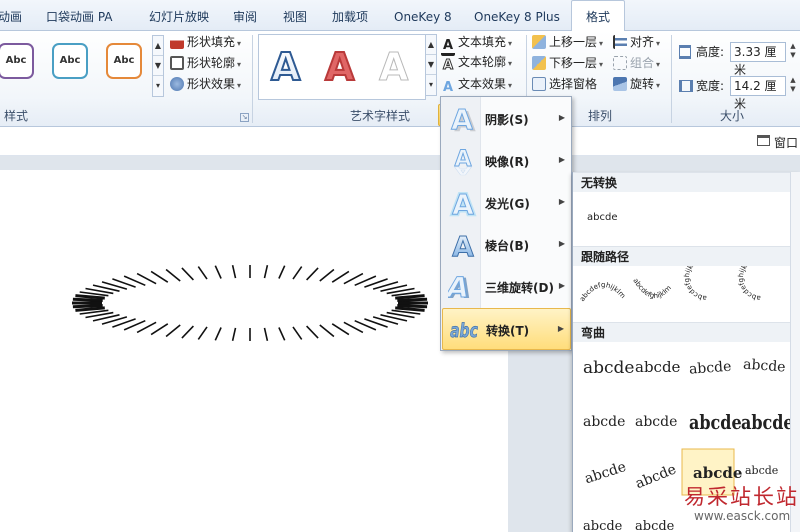 This screenshot has width=800, height=532. What do you see at coordinates (652, 288) in the screenshot?
I see `path-arch-down: abcdefghijklm` at bounding box center [652, 288].